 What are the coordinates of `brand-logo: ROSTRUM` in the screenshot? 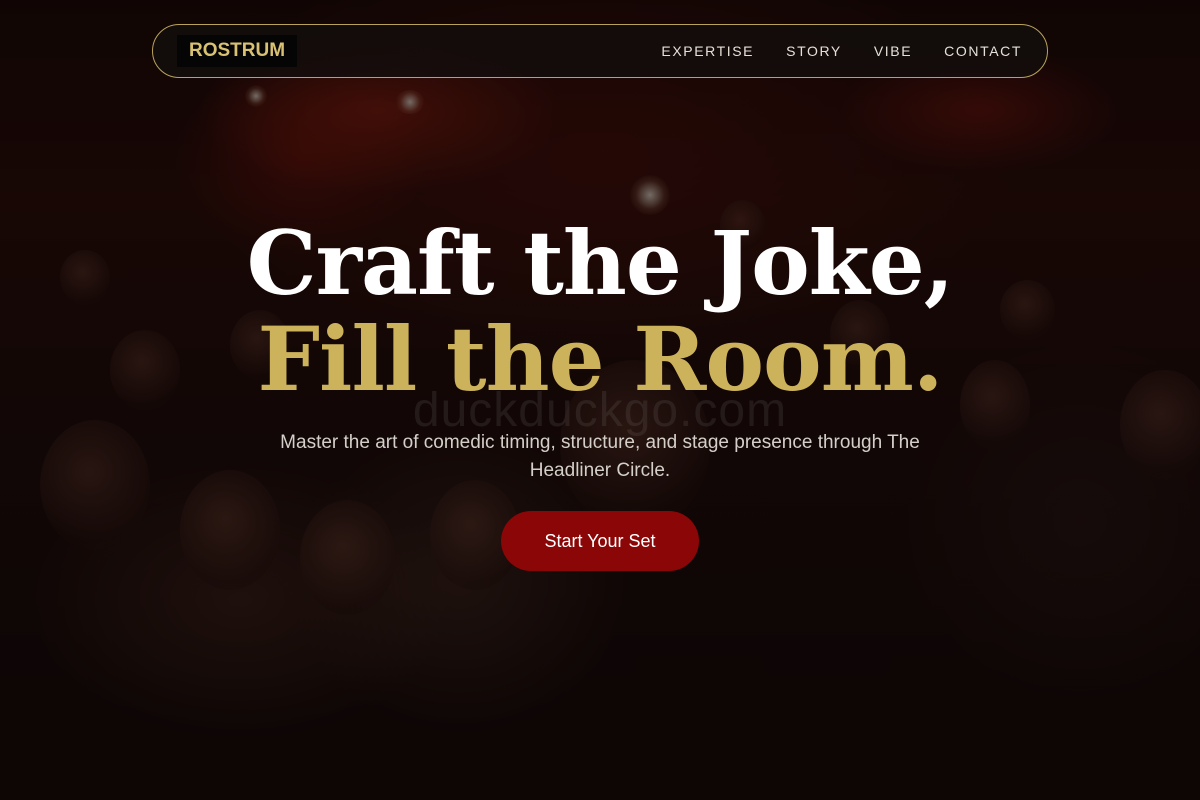 It's located at (237, 51).